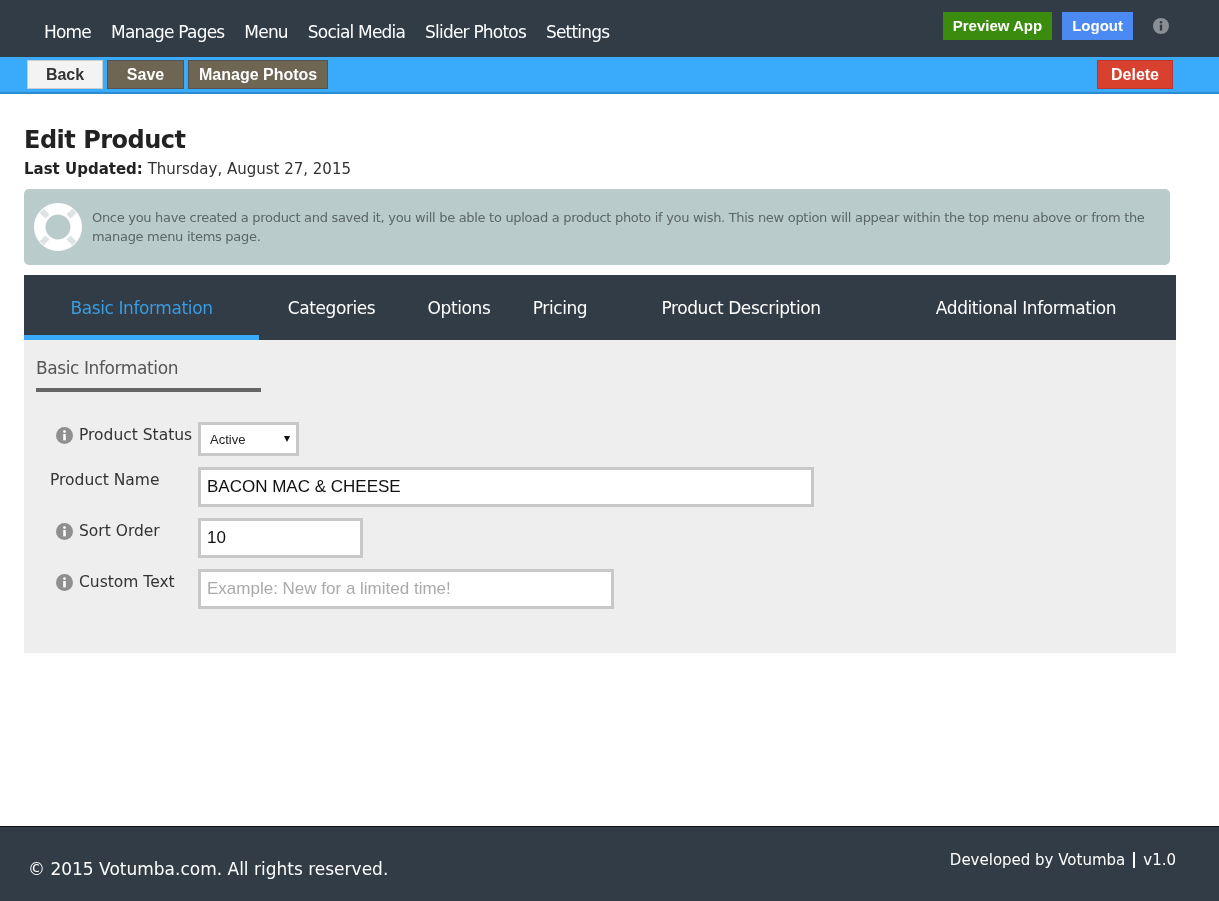 The image size is (1219, 901). I want to click on toolbar-button: Manage Photos, so click(258, 74).